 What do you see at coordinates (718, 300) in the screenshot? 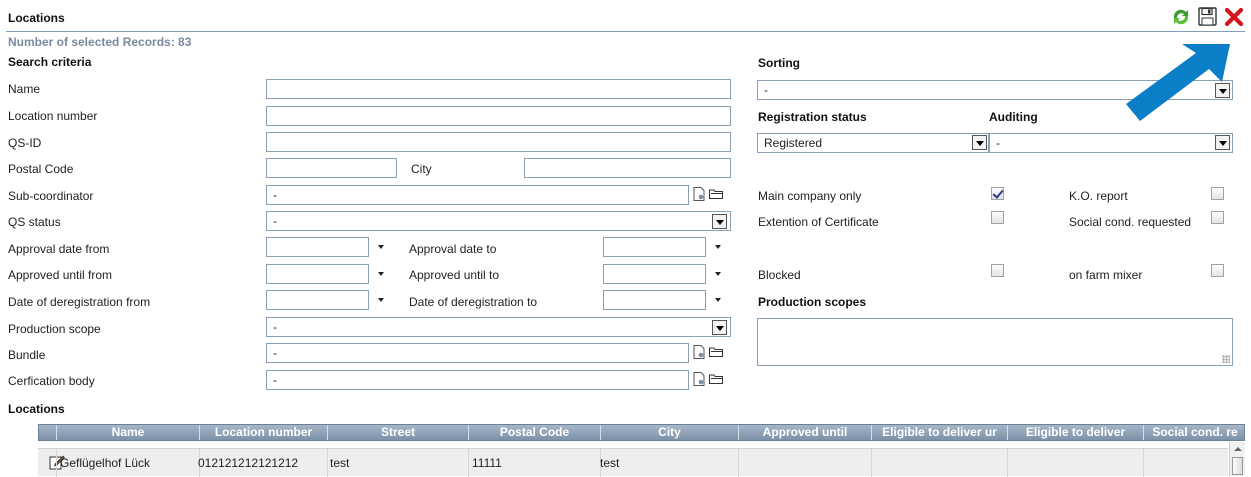
I see `dereg-to-dropdown-icon` at bounding box center [718, 300].